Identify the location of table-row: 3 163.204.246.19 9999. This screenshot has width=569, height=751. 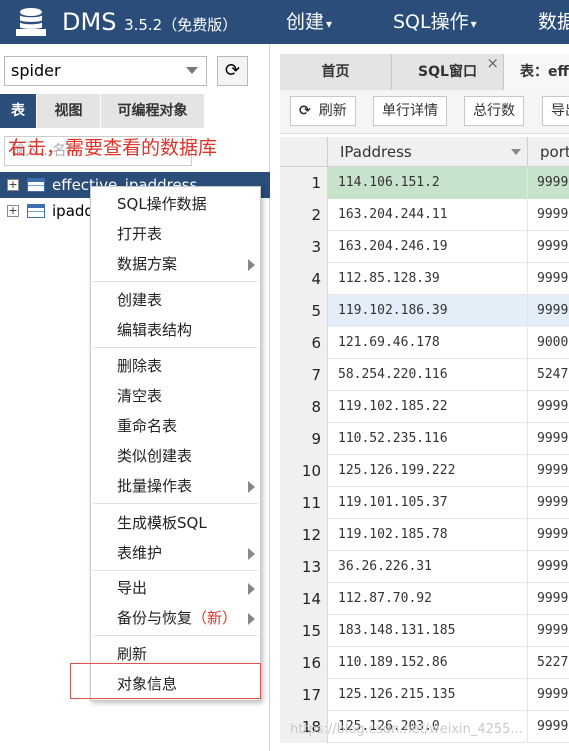
(424, 247).